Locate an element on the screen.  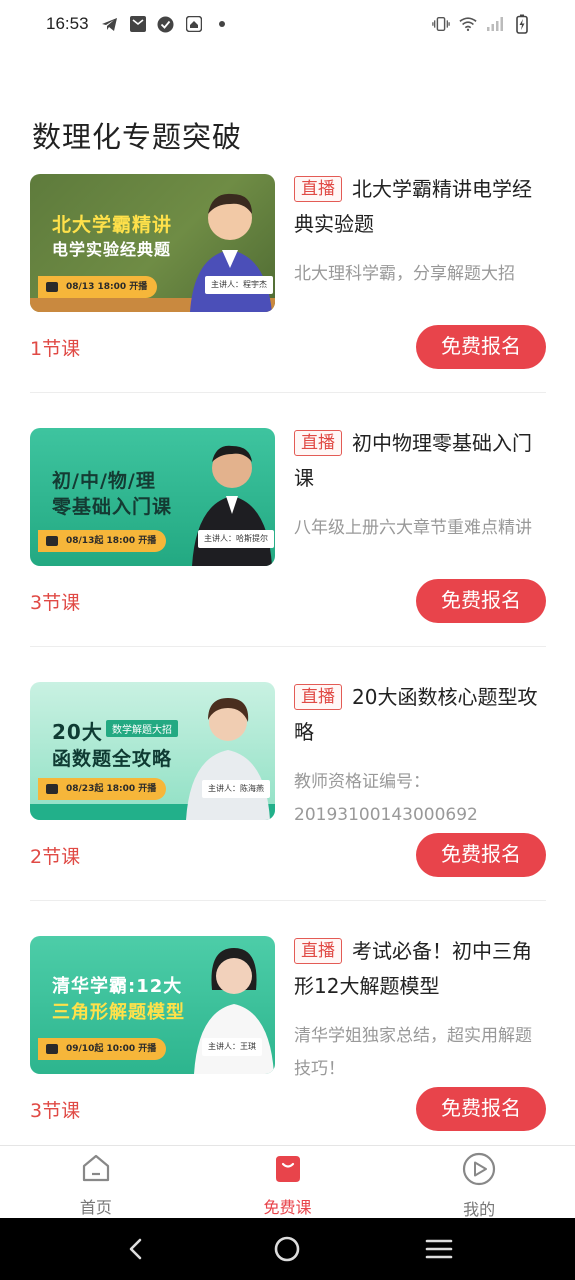
thumb-headline: 清华学霸:12大 is located at coordinates (117, 986).